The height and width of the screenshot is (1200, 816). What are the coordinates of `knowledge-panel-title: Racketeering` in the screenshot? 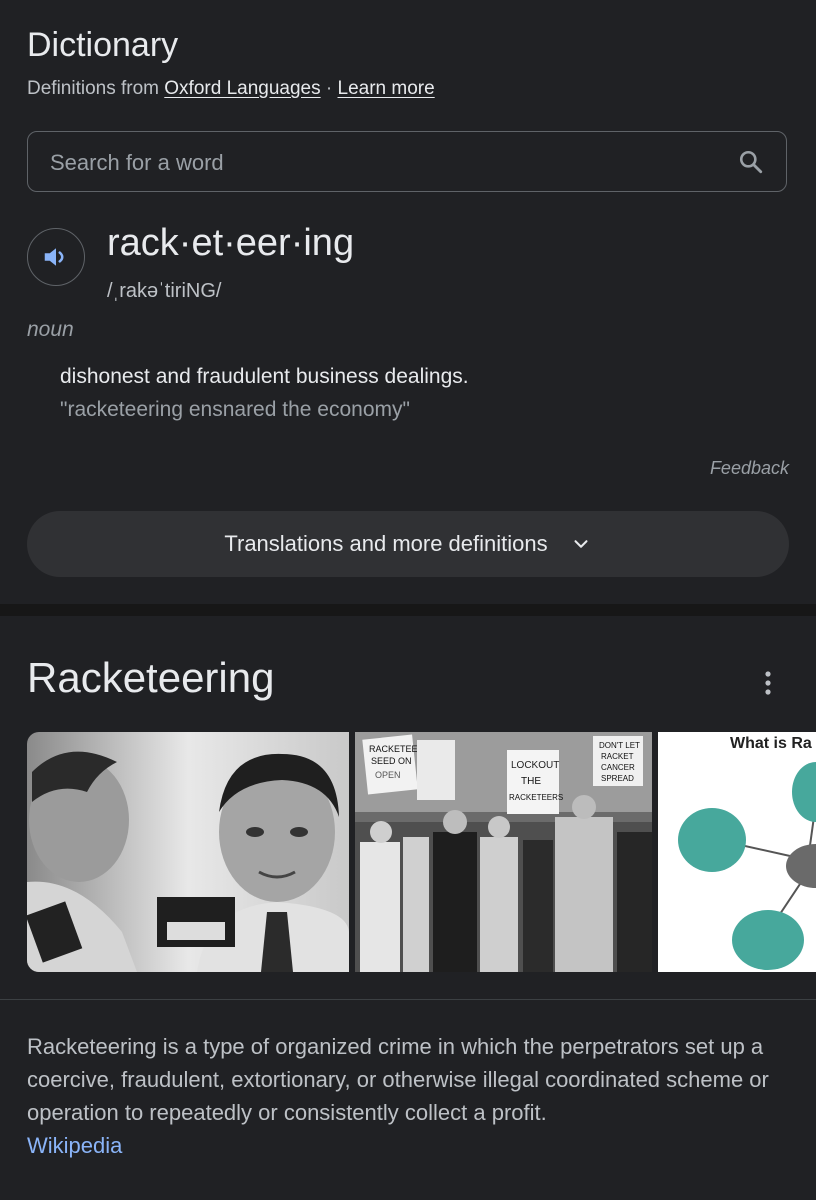 It's located at (151, 677).